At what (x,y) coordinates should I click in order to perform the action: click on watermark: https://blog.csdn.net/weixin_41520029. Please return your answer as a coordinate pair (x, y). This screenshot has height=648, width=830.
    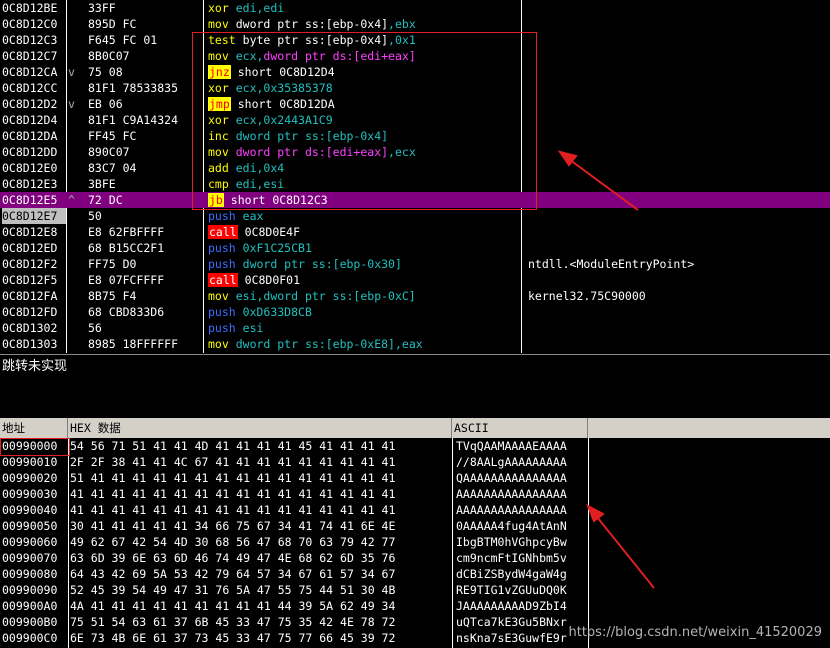
    Looking at the image, I should click on (695, 632).